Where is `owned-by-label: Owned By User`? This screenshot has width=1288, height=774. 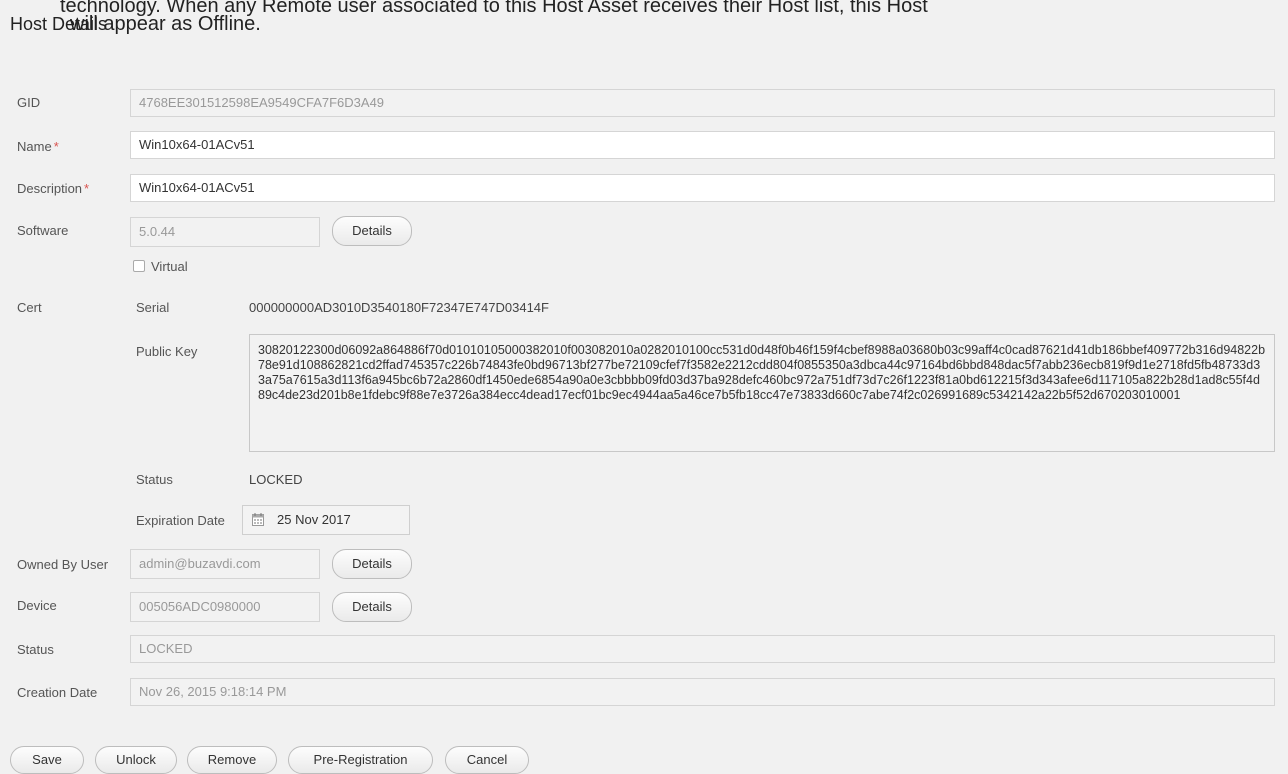
owned-by-label: Owned By User is located at coordinates (63, 564).